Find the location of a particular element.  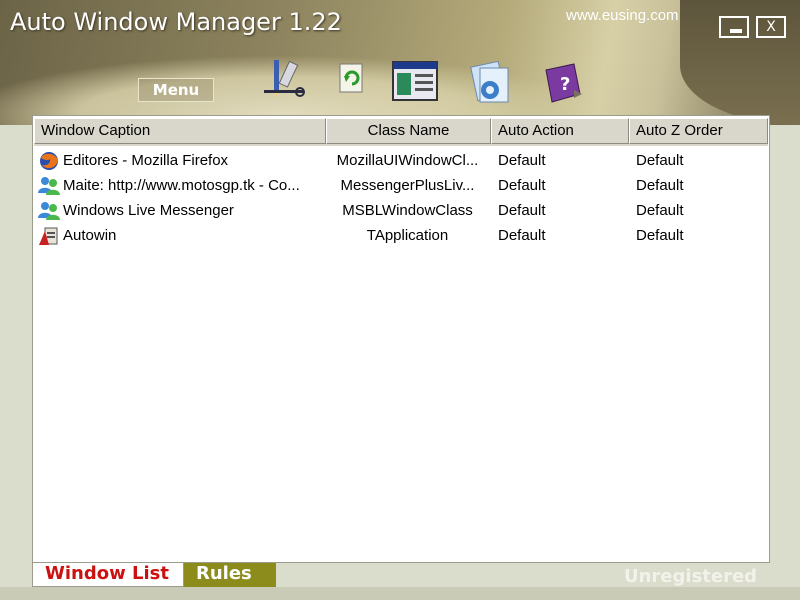

registration-status: Unregistered is located at coordinates (691, 576).